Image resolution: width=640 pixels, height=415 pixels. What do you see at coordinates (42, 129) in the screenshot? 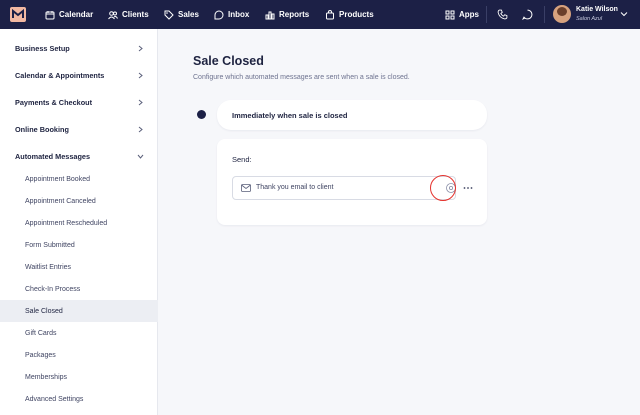
I see `sidebar-section-label: Online Booking` at bounding box center [42, 129].